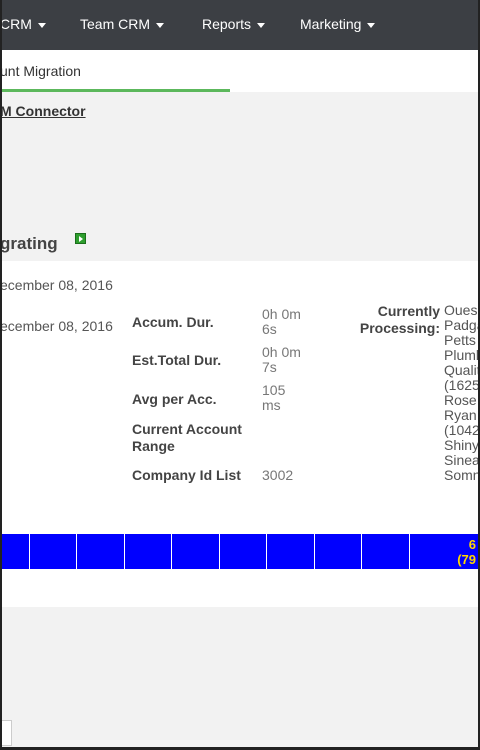  What do you see at coordinates (40, 71) in the screenshot?
I see `tab-label: unt Migration` at bounding box center [40, 71].